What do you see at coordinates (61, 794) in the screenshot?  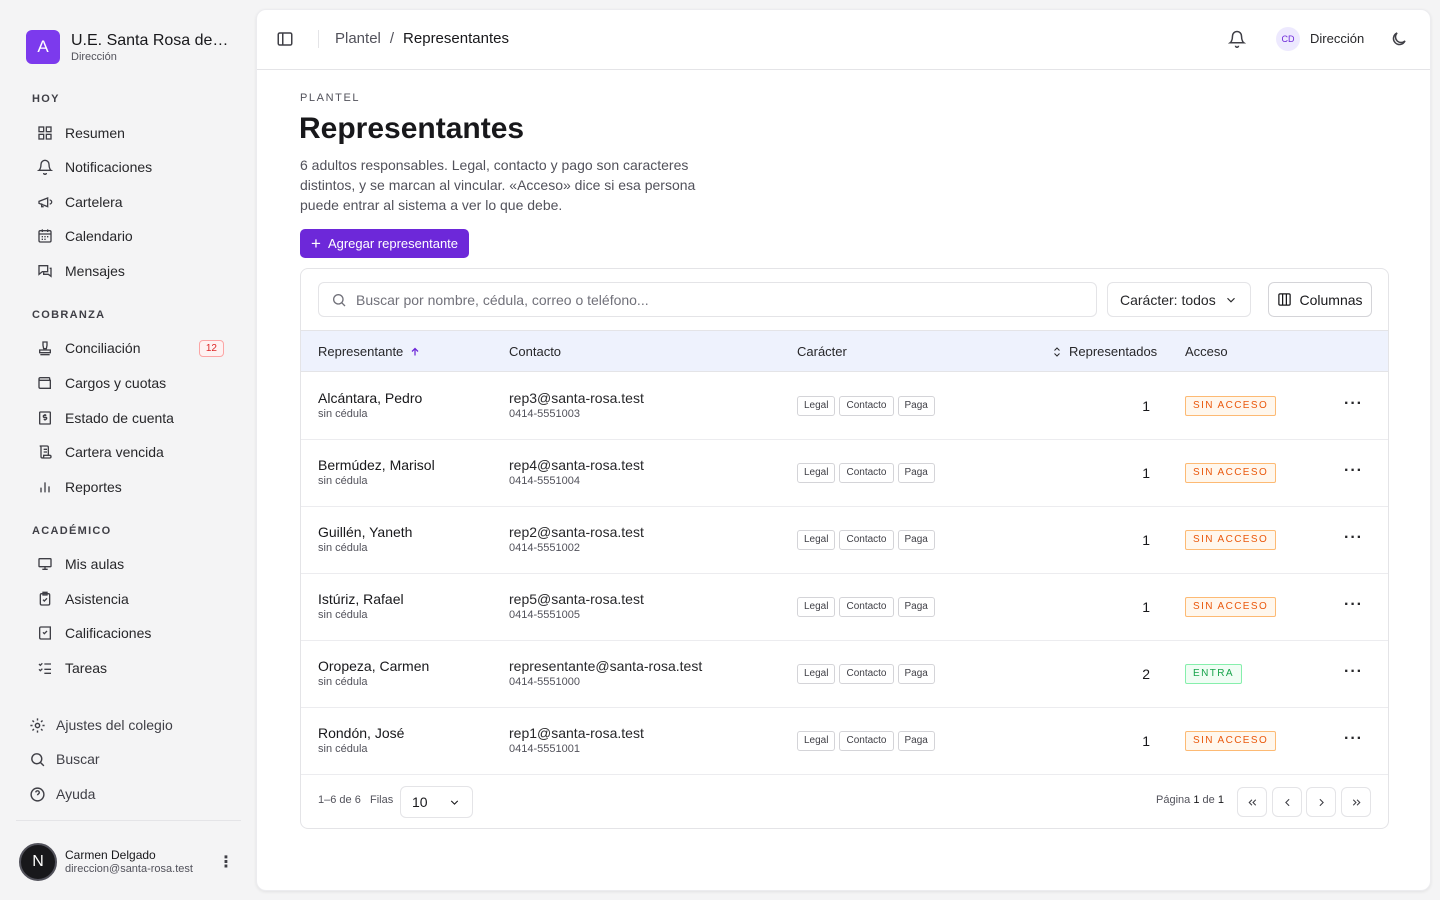 I see `sidebar-item-ayuda: Ayuda` at bounding box center [61, 794].